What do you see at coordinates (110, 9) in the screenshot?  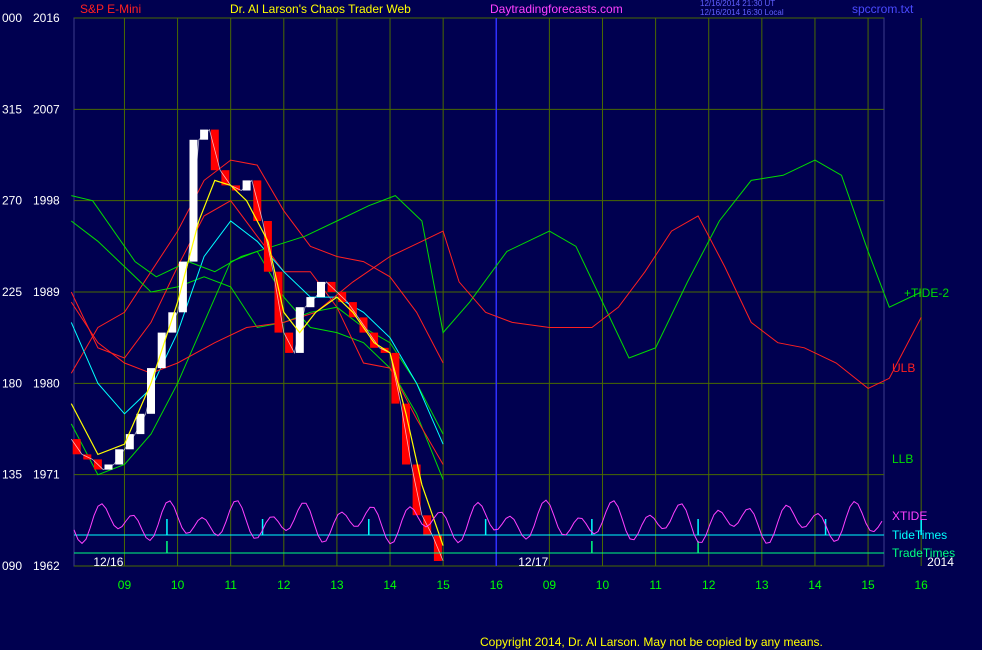 I see `left-title: S&P E-Mini` at bounding box center [110, 9].